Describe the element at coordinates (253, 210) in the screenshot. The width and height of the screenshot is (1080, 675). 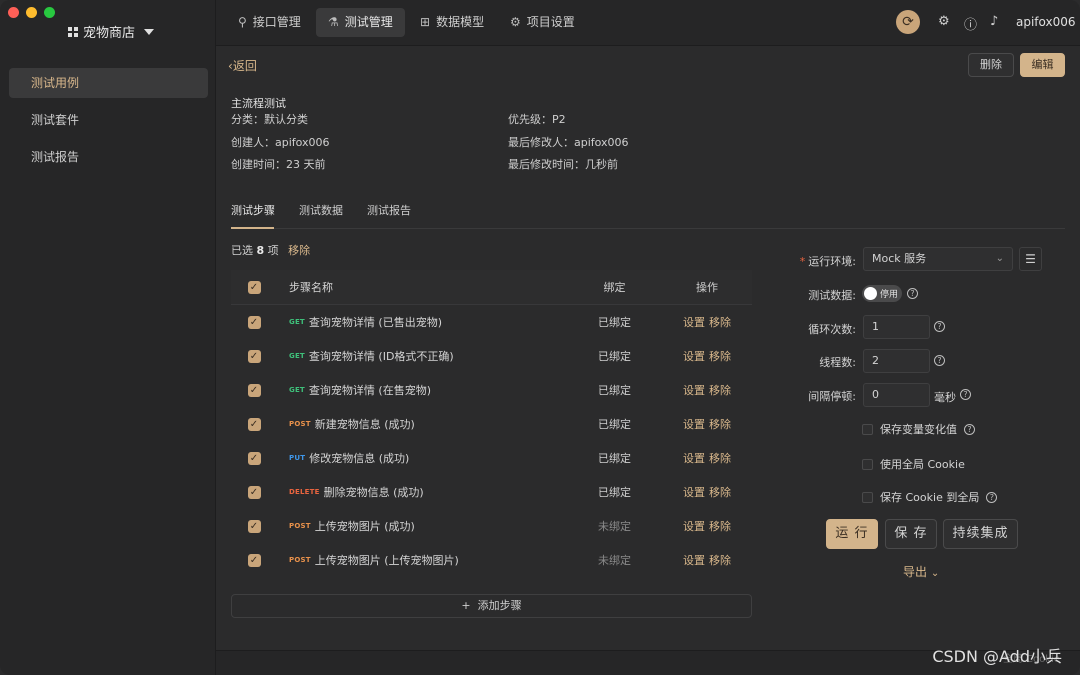
I see `subtab-test-steps: 测试步骤` at that location.